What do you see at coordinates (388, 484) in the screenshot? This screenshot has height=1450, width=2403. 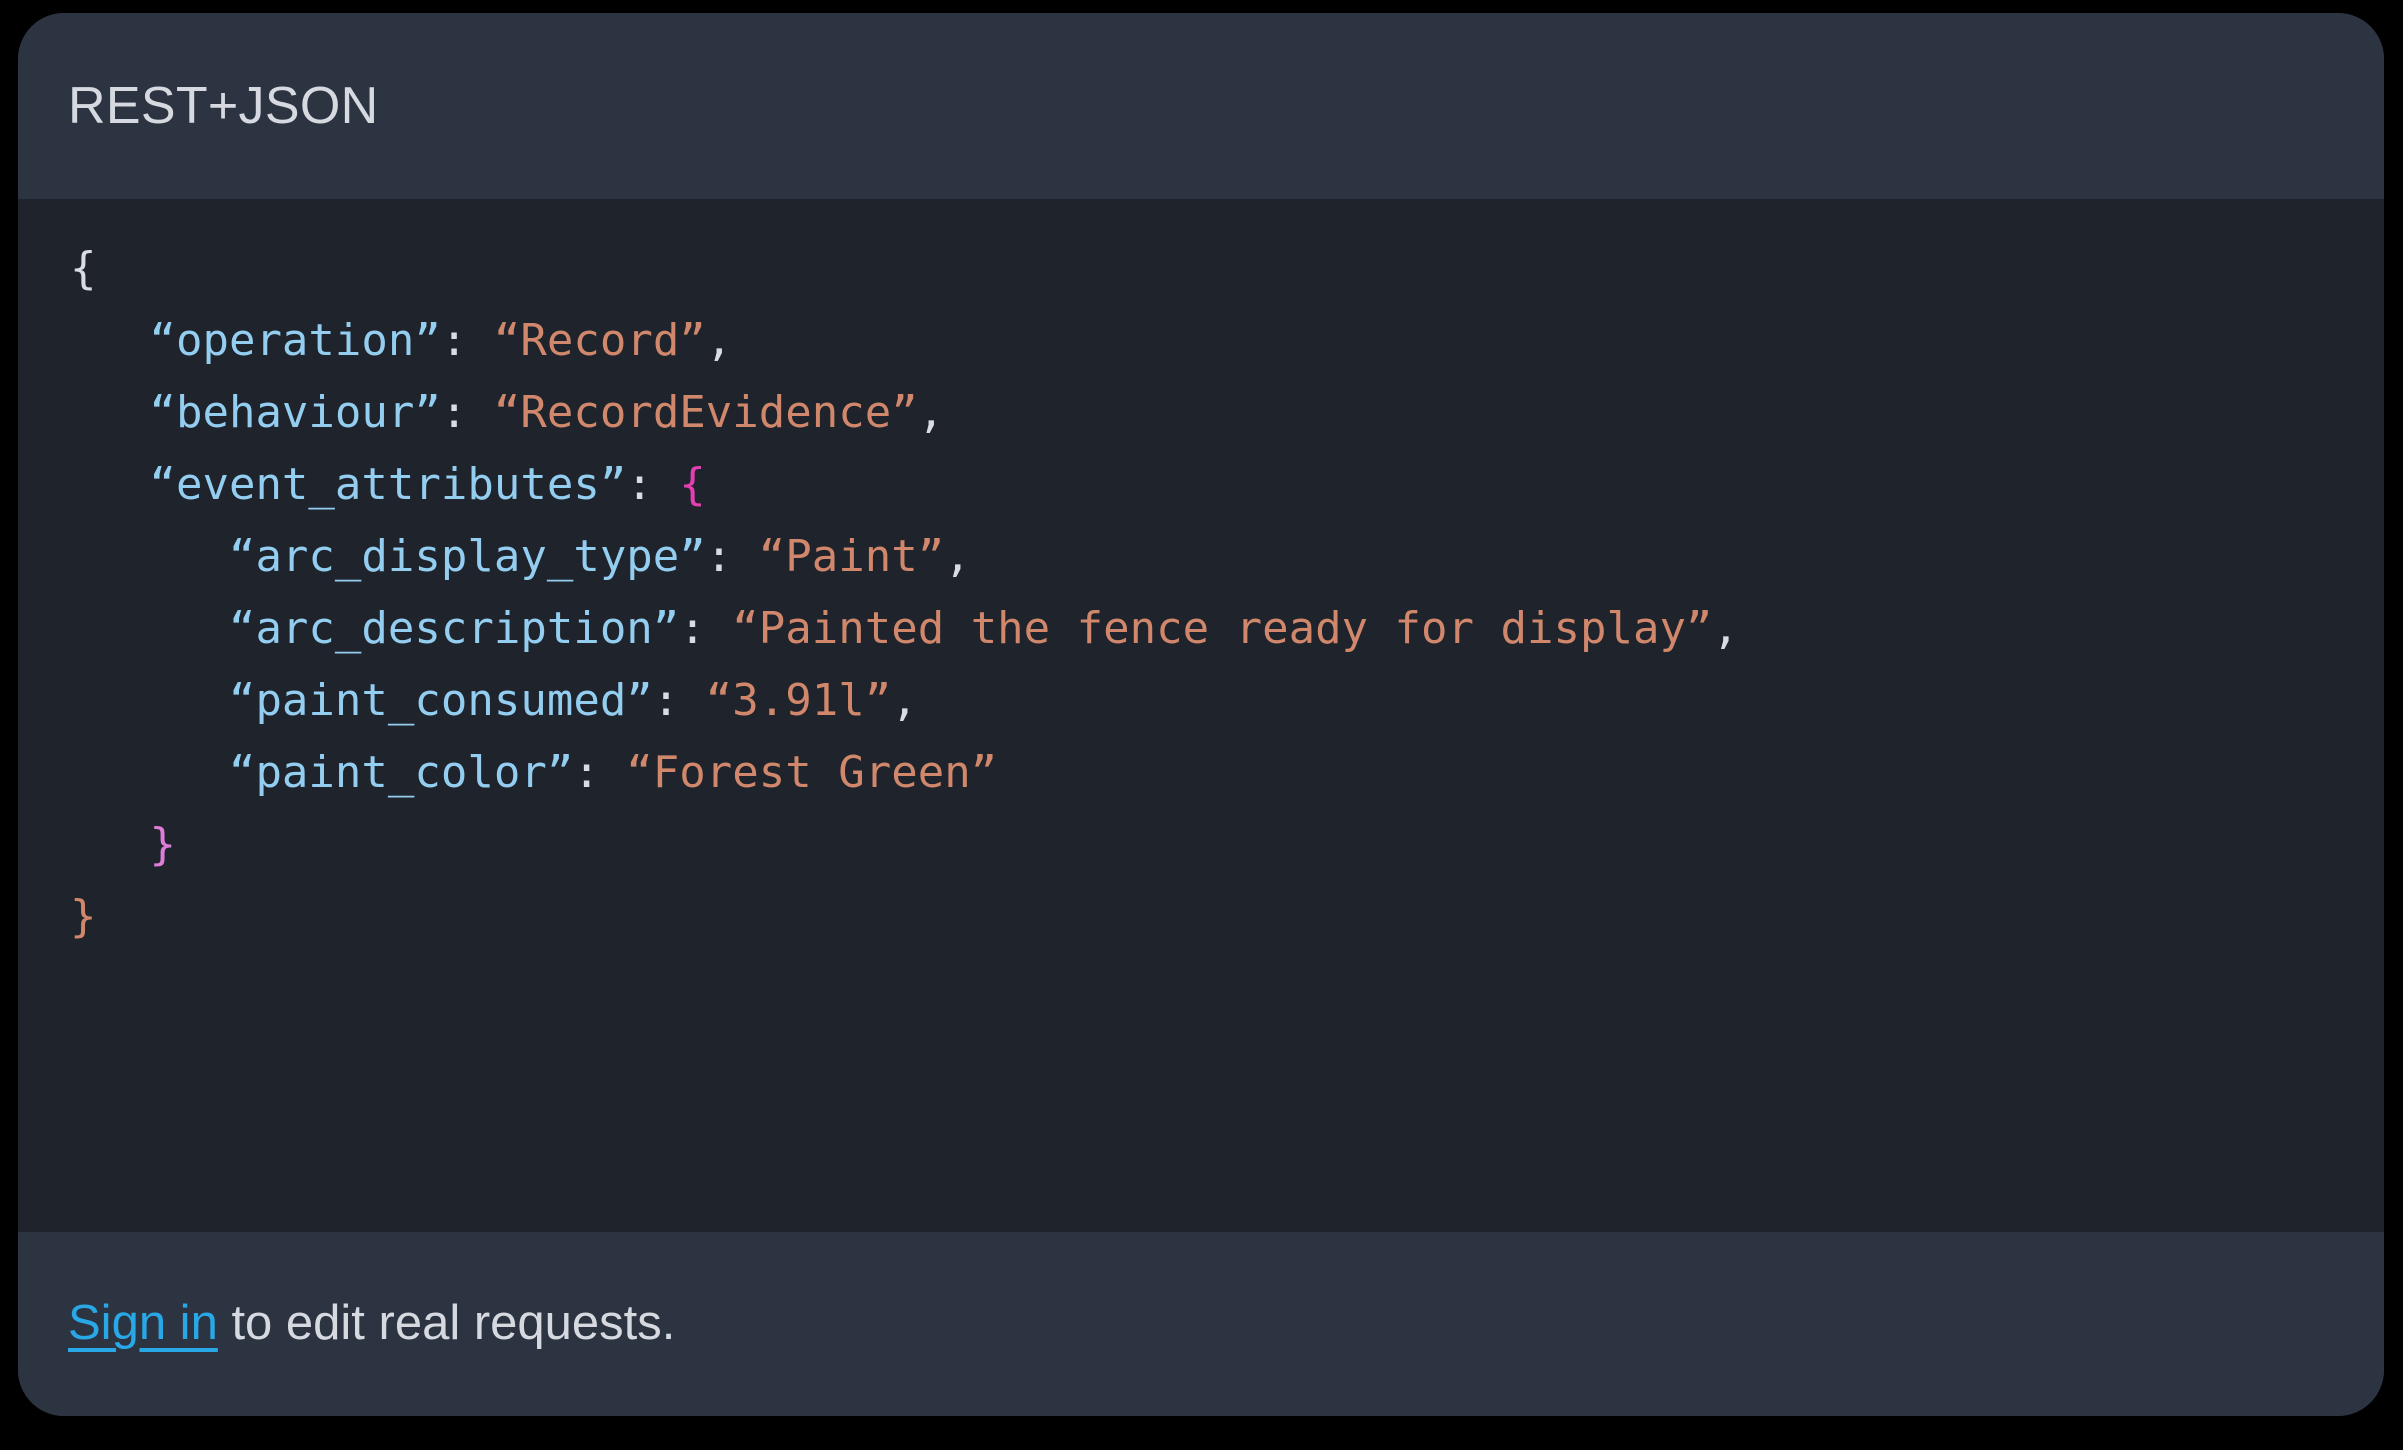 I see `code-token-key: “event_attributes”` at bounding box center [388, 484].